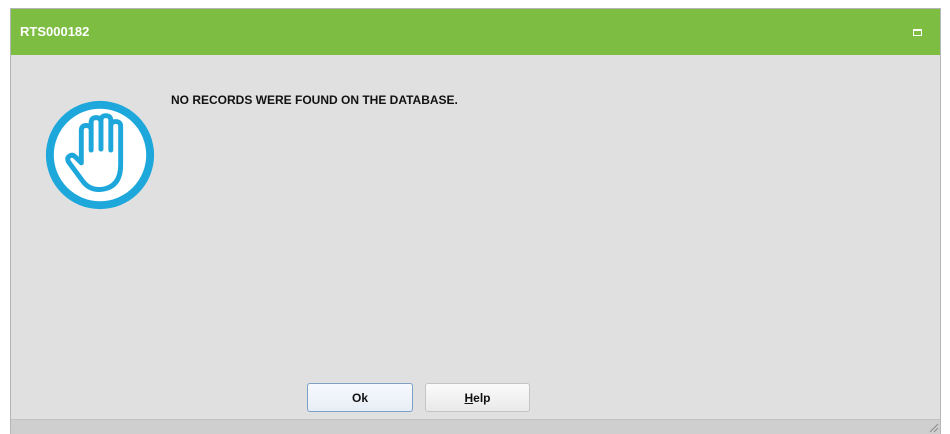 This screenshot has width=950, height=434. Describe the element at coordinates (475, 32) in the screenshot. I see `title-bar: RTS000182` at that location.